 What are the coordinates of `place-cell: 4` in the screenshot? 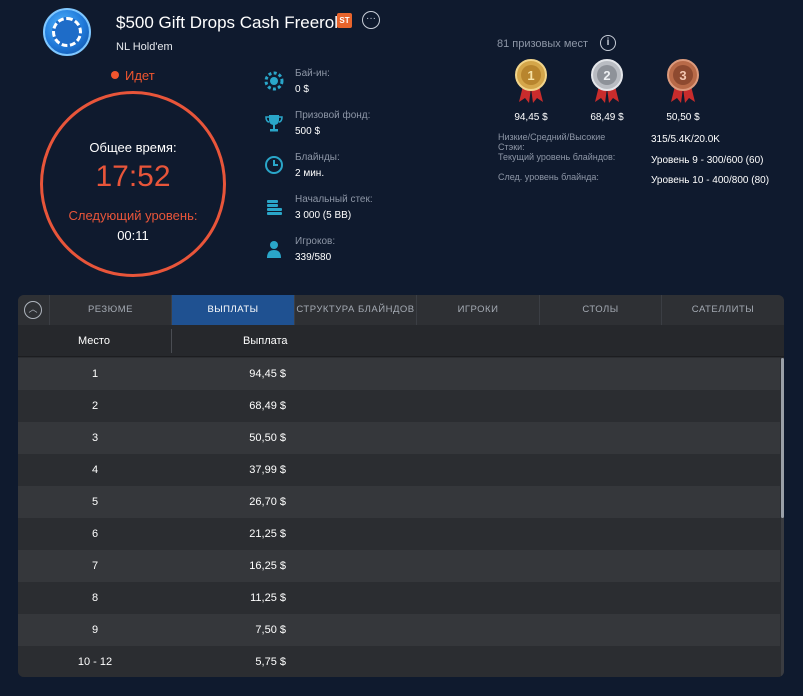 It's located at (95, 470).